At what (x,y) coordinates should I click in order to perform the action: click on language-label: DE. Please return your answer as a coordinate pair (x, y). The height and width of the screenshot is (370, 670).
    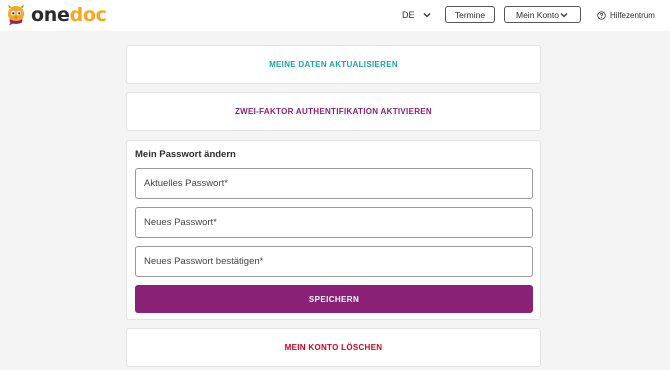
    Looking at the image, I should click on (408, 15).